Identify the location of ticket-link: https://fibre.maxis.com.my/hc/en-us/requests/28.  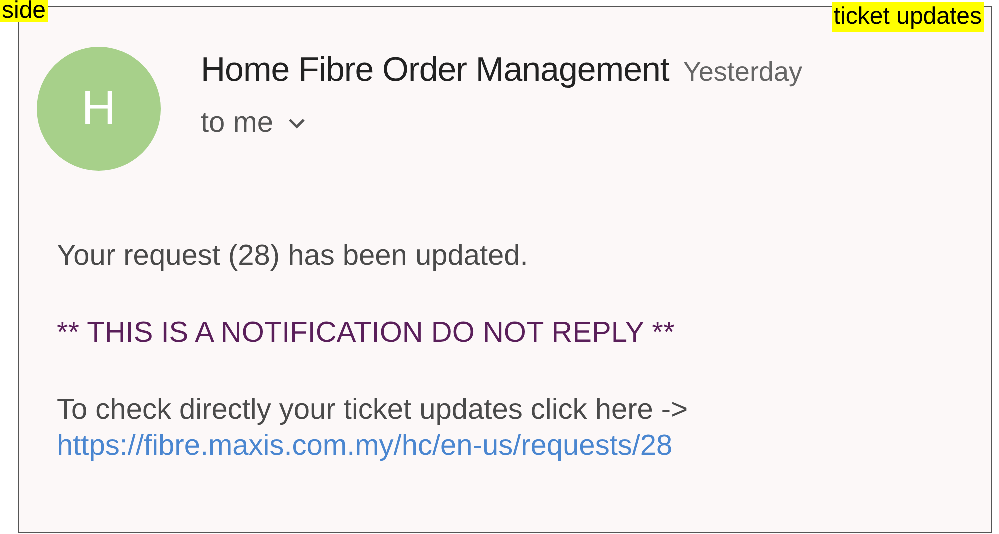
(524, 446).